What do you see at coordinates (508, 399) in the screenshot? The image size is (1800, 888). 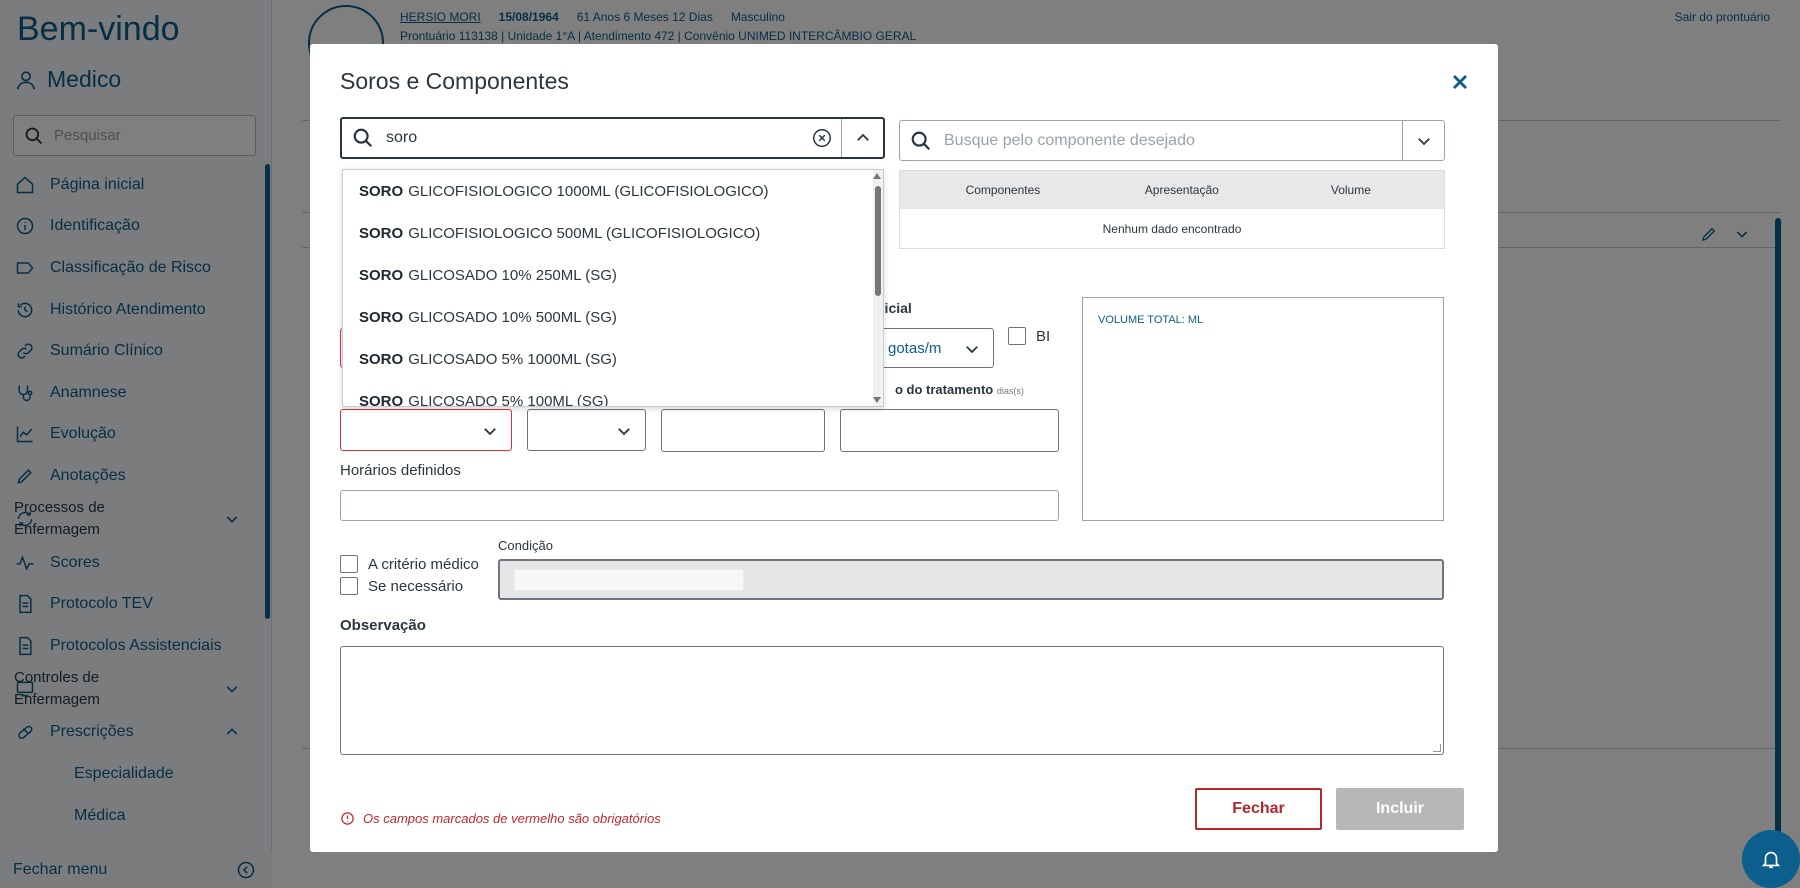 I see `option-text: GLICOSADO 5% 100ML (SG)` at bounding box center [508, 399].